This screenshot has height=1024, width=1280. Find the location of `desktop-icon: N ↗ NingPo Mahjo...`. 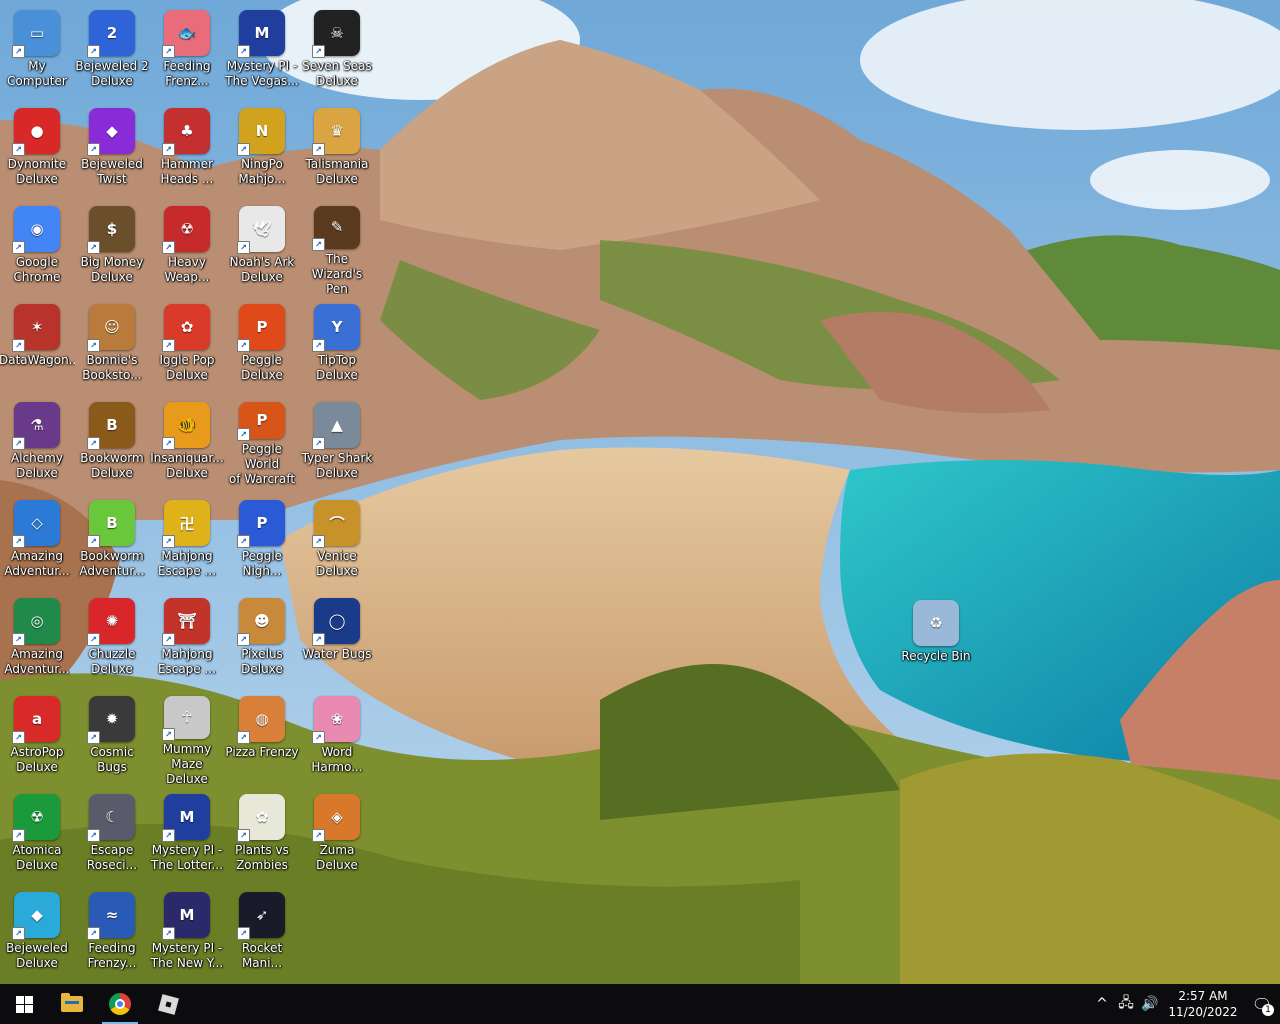

desktop-icon: N ↗ NingPo Mahjo... is located at coordinates (262, 148).